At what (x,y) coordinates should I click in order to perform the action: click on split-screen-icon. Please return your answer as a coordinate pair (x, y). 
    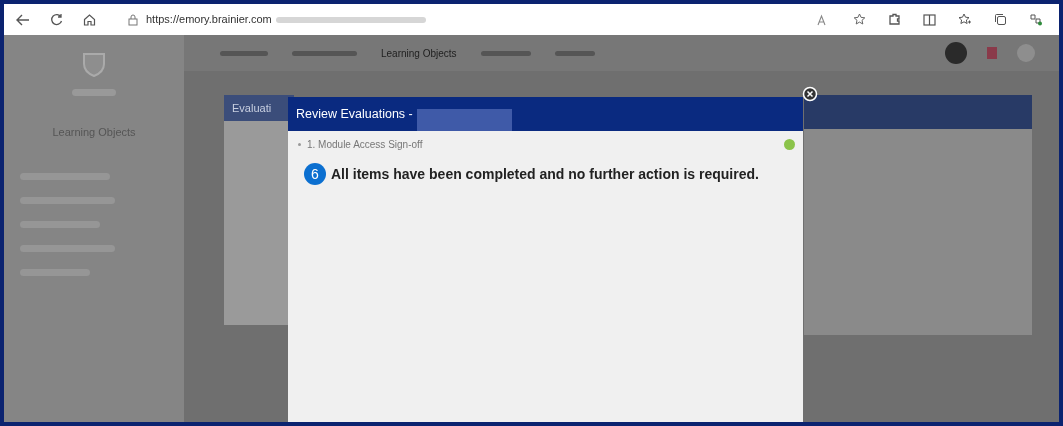
    Looking at the image, I should click on (929, 19).